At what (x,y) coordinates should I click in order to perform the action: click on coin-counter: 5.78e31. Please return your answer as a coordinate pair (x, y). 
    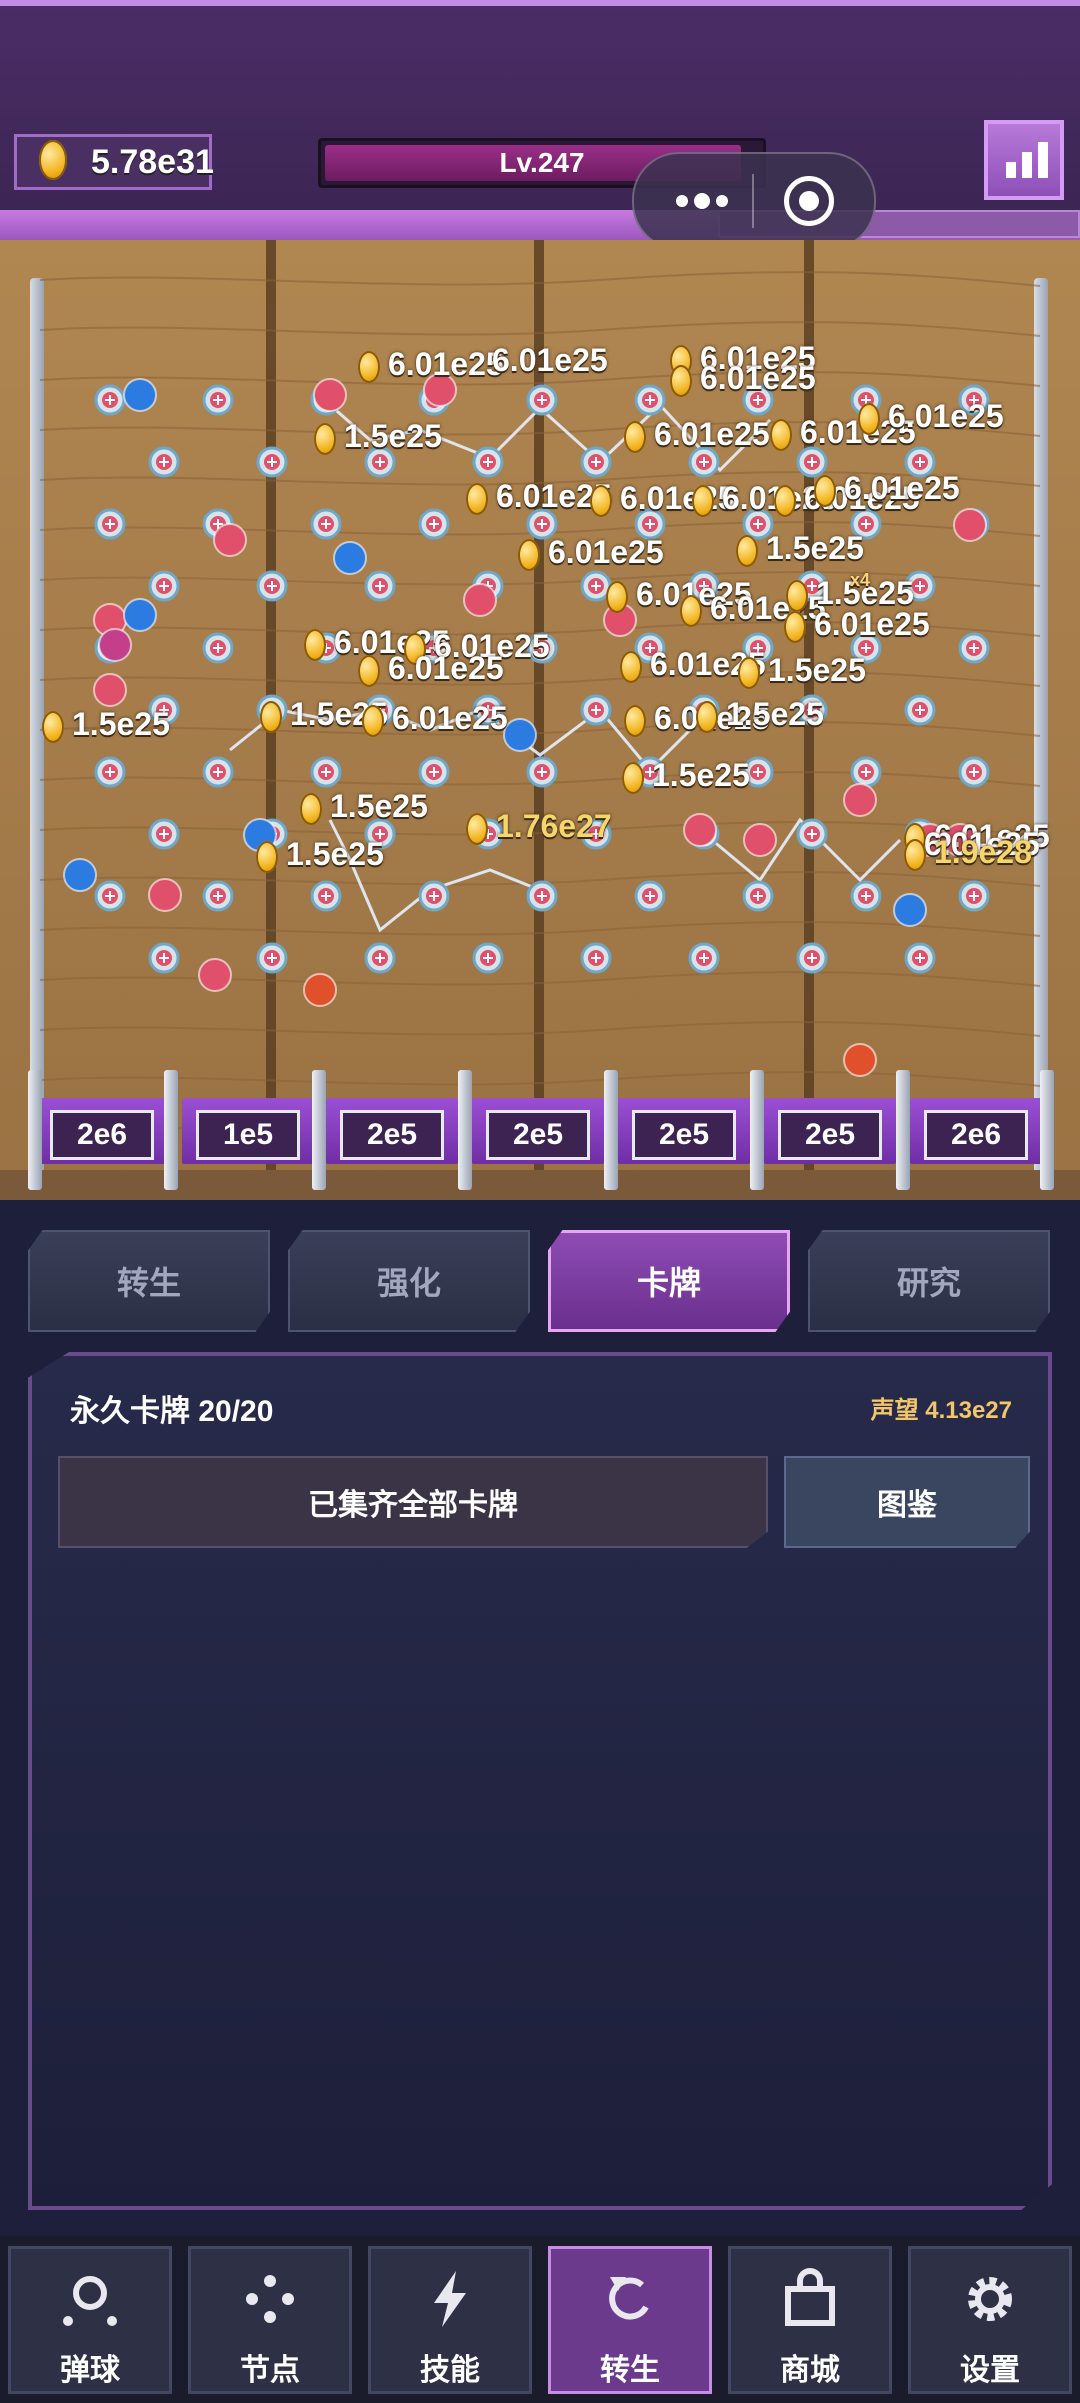
    Looking at the image, I should click on (114, 162).